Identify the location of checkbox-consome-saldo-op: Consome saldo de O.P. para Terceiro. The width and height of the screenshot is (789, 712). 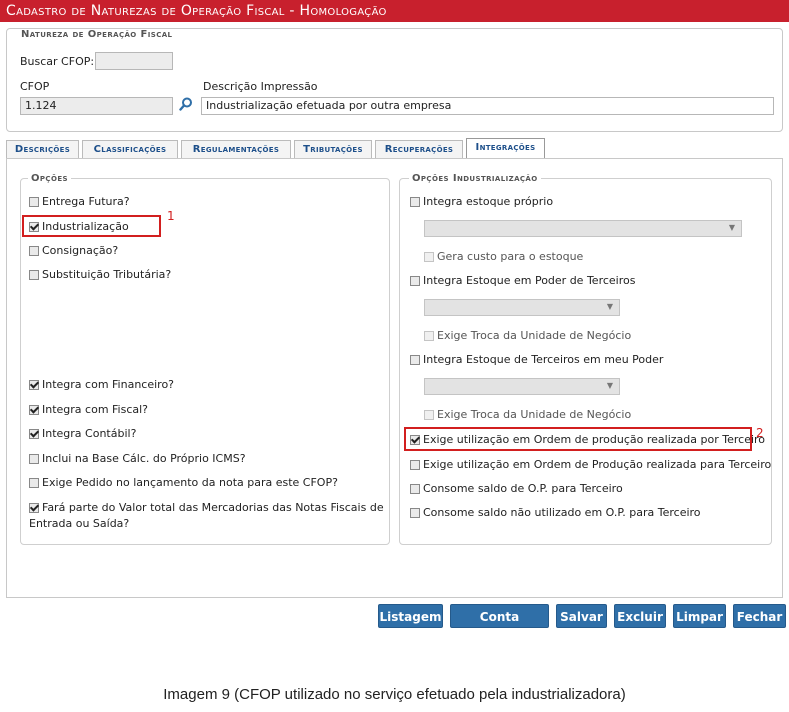
(516, 488).